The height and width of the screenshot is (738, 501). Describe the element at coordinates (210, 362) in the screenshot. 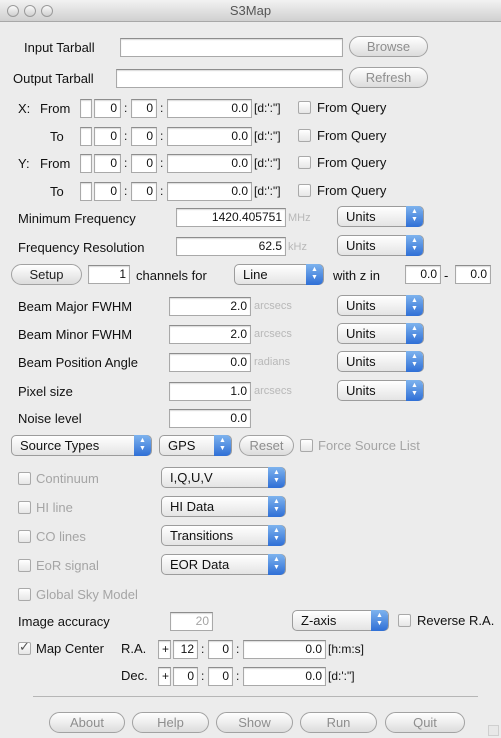

I see `beam-pa-field: 0.0` at that location.